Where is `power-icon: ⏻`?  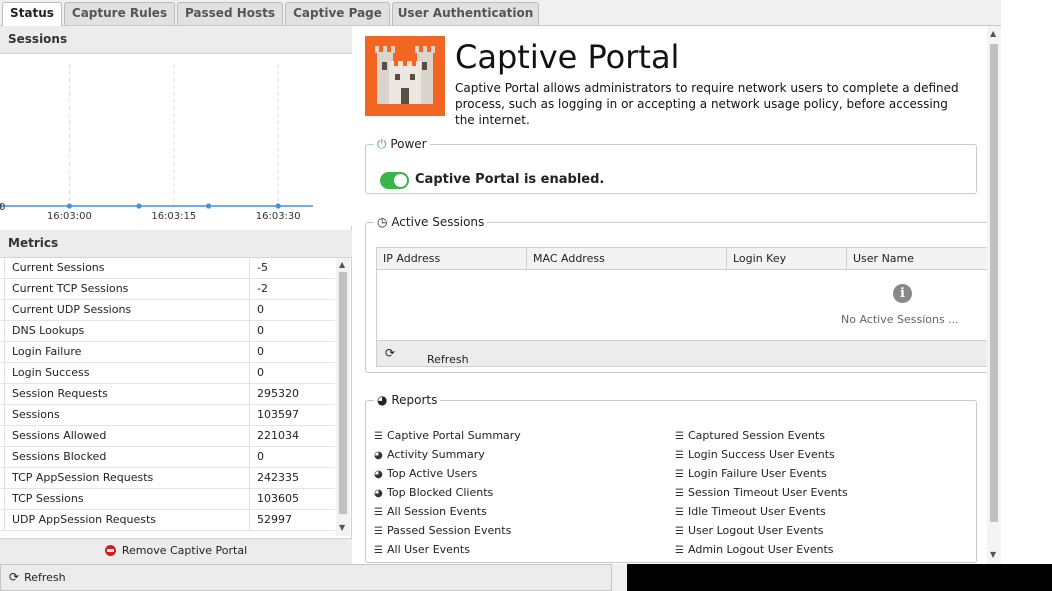
power-icon: ⏻ is located at coordinates (382, 144).